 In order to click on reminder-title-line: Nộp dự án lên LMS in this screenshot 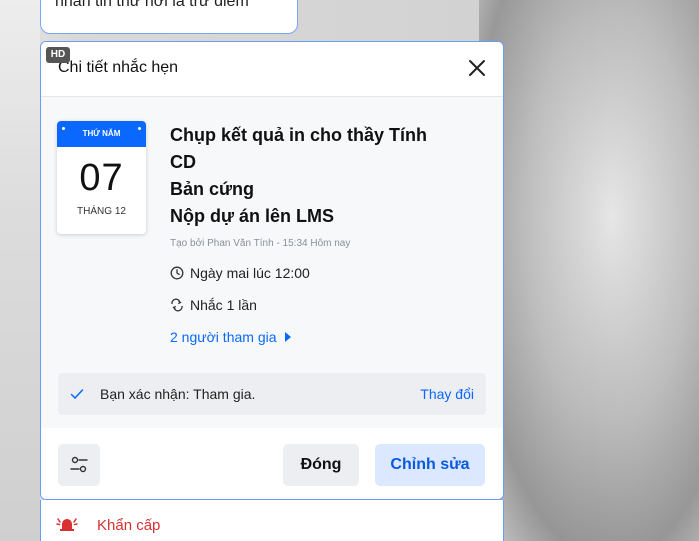, I will do `click(252, 216)`.